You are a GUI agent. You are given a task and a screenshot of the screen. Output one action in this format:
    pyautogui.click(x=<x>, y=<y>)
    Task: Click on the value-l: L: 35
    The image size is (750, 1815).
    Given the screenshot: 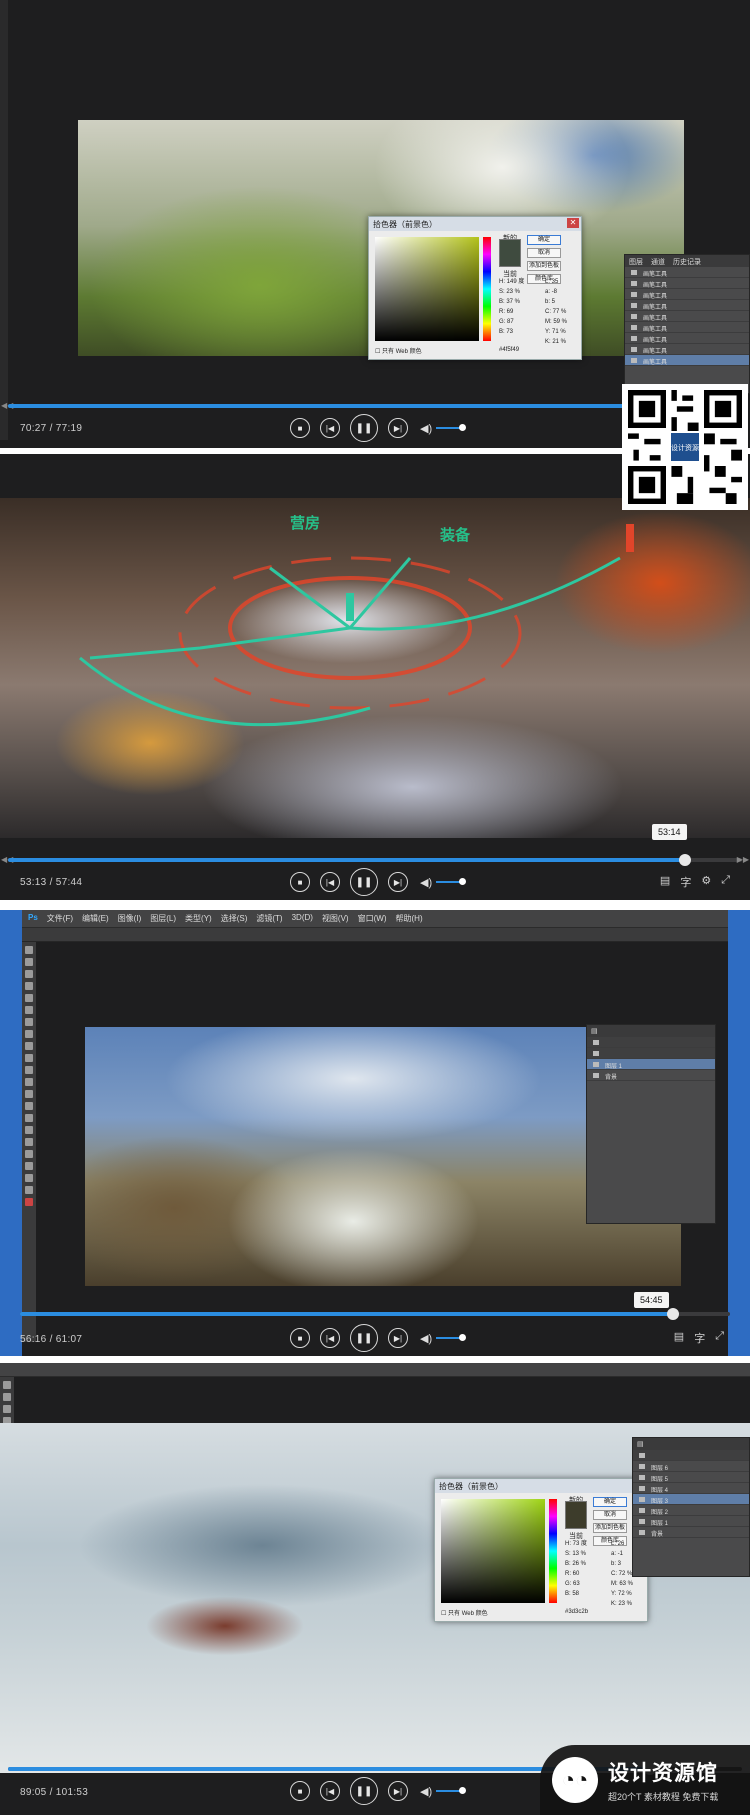 What is the action you would take?
    pyautogui.click(x=556, y=282)
    